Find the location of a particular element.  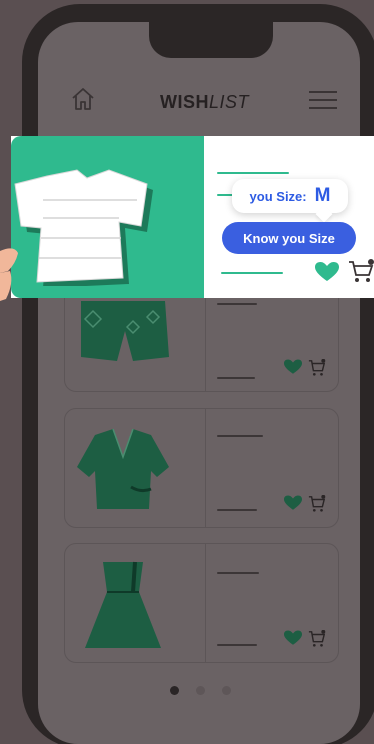

hand-pointer is located at coordinates (9, 274).